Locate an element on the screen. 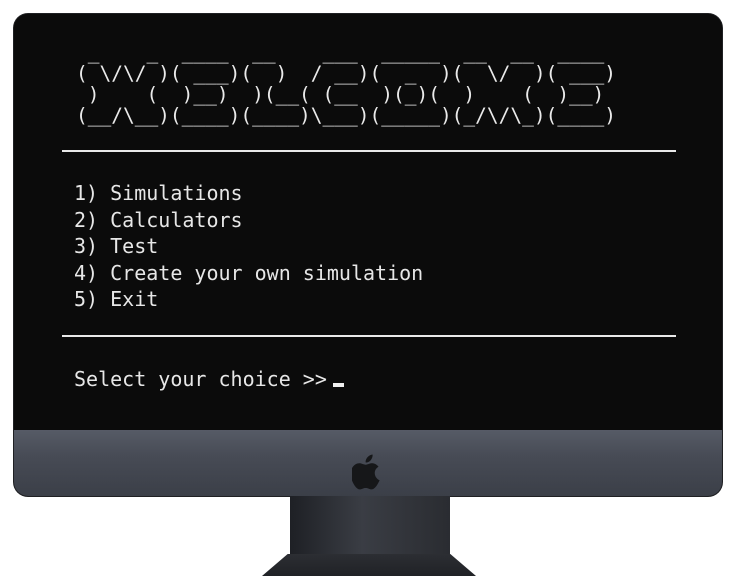 The image size is (739, 576). monitor-chin is located at coordinates (368, 463).